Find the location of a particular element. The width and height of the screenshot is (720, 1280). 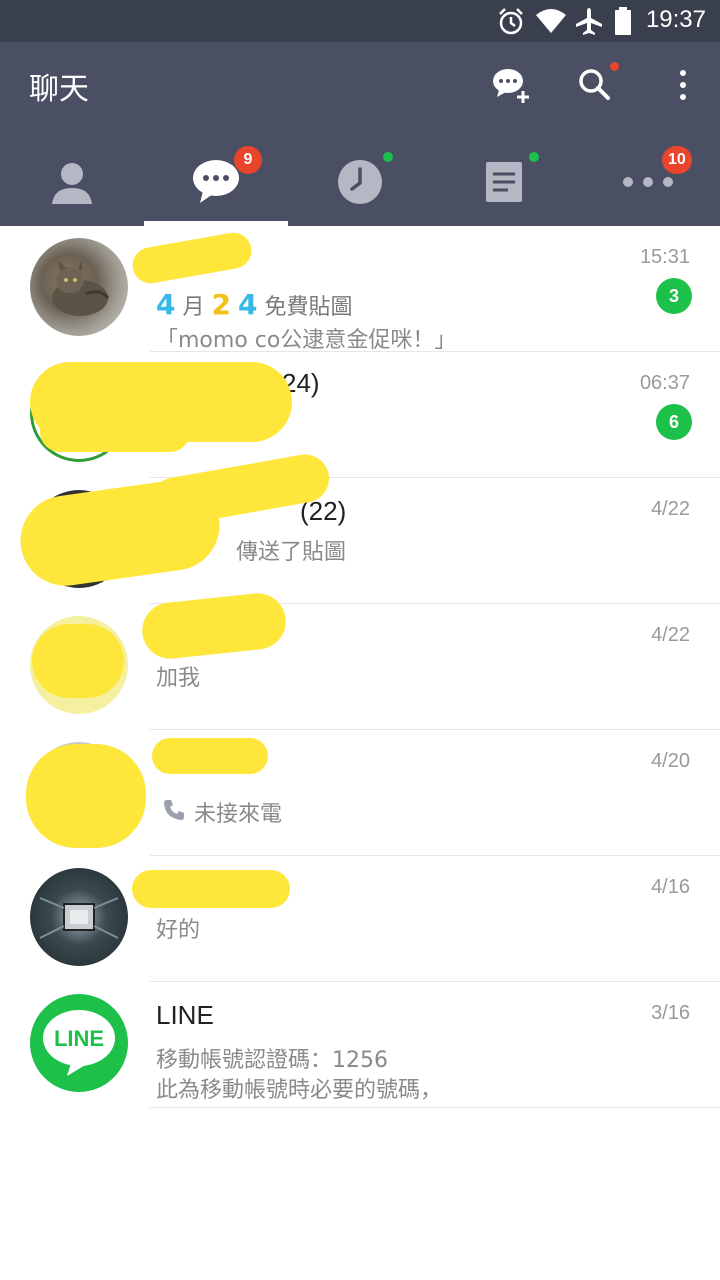

chat-message-line1: 傳送了貼圖 is located at coordinates (291, 552).